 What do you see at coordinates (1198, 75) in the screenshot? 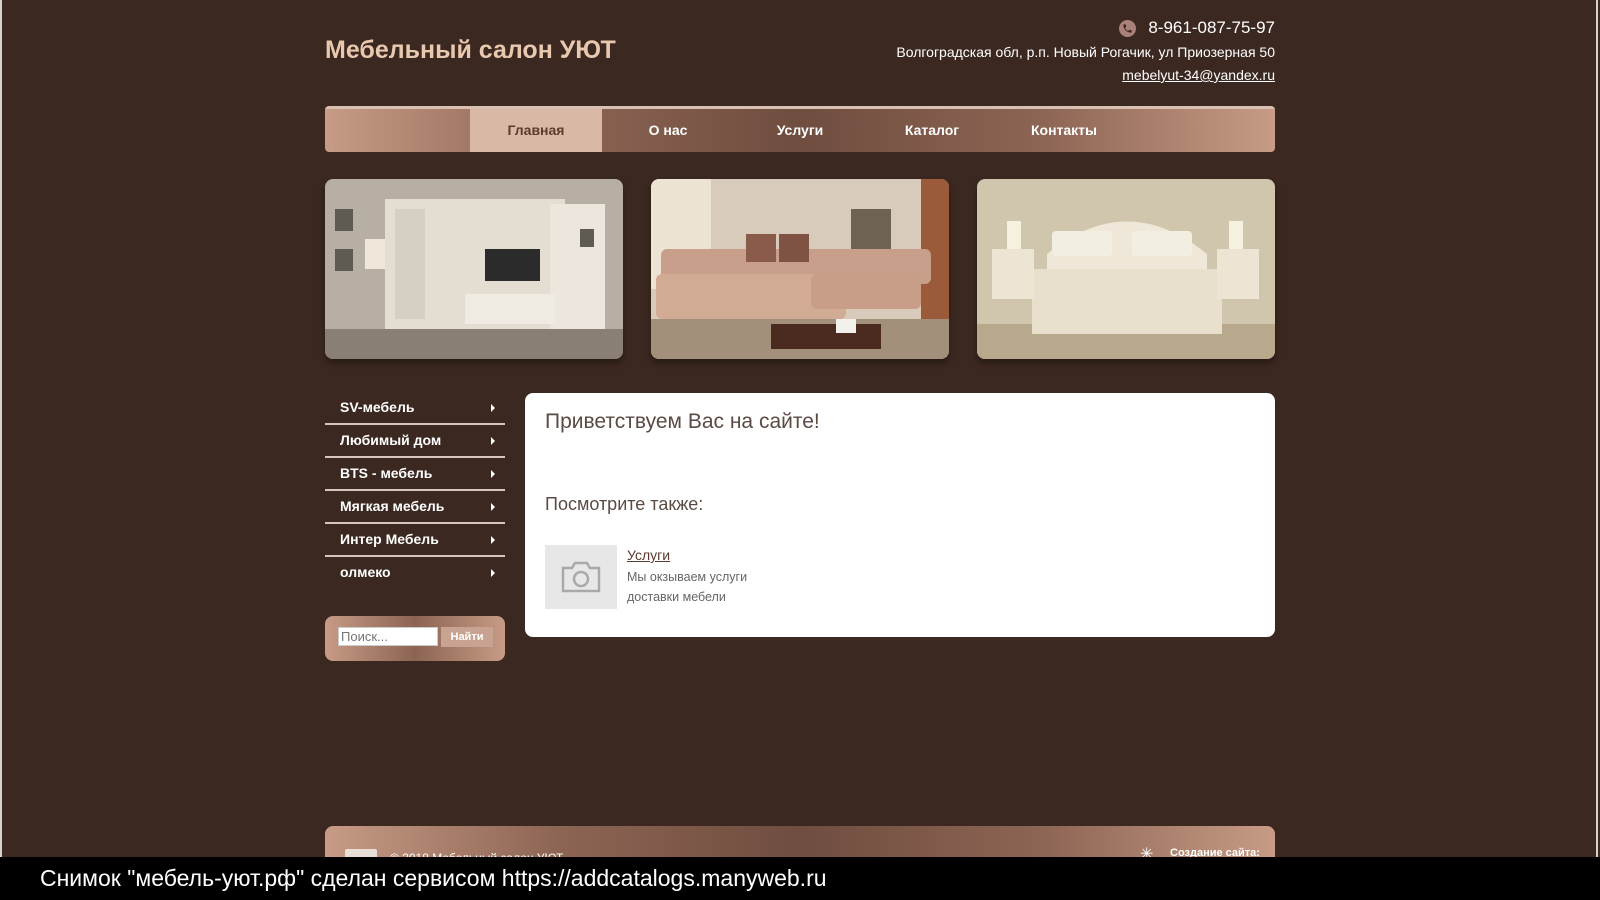
I see `email-link: mebelyut-34@yandex.ru` at bounding box center [1198, 75].